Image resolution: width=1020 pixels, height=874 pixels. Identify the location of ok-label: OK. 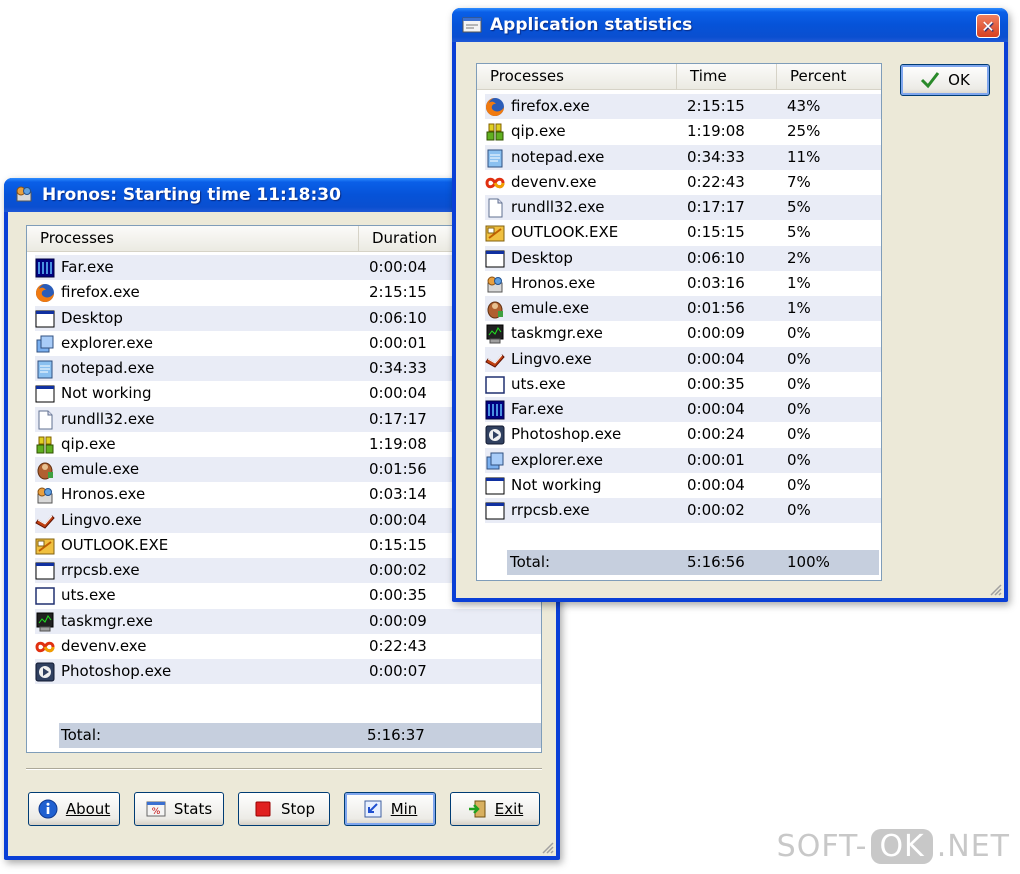
(959, 80).